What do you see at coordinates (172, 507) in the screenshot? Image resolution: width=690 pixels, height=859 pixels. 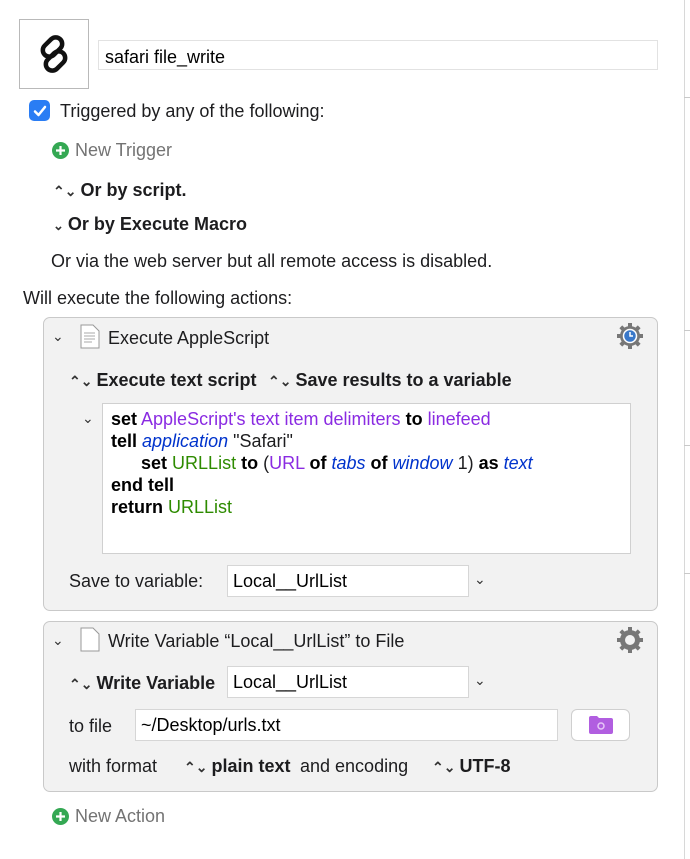 I see `script-line: return URLList` at bounding box center [172, 507].